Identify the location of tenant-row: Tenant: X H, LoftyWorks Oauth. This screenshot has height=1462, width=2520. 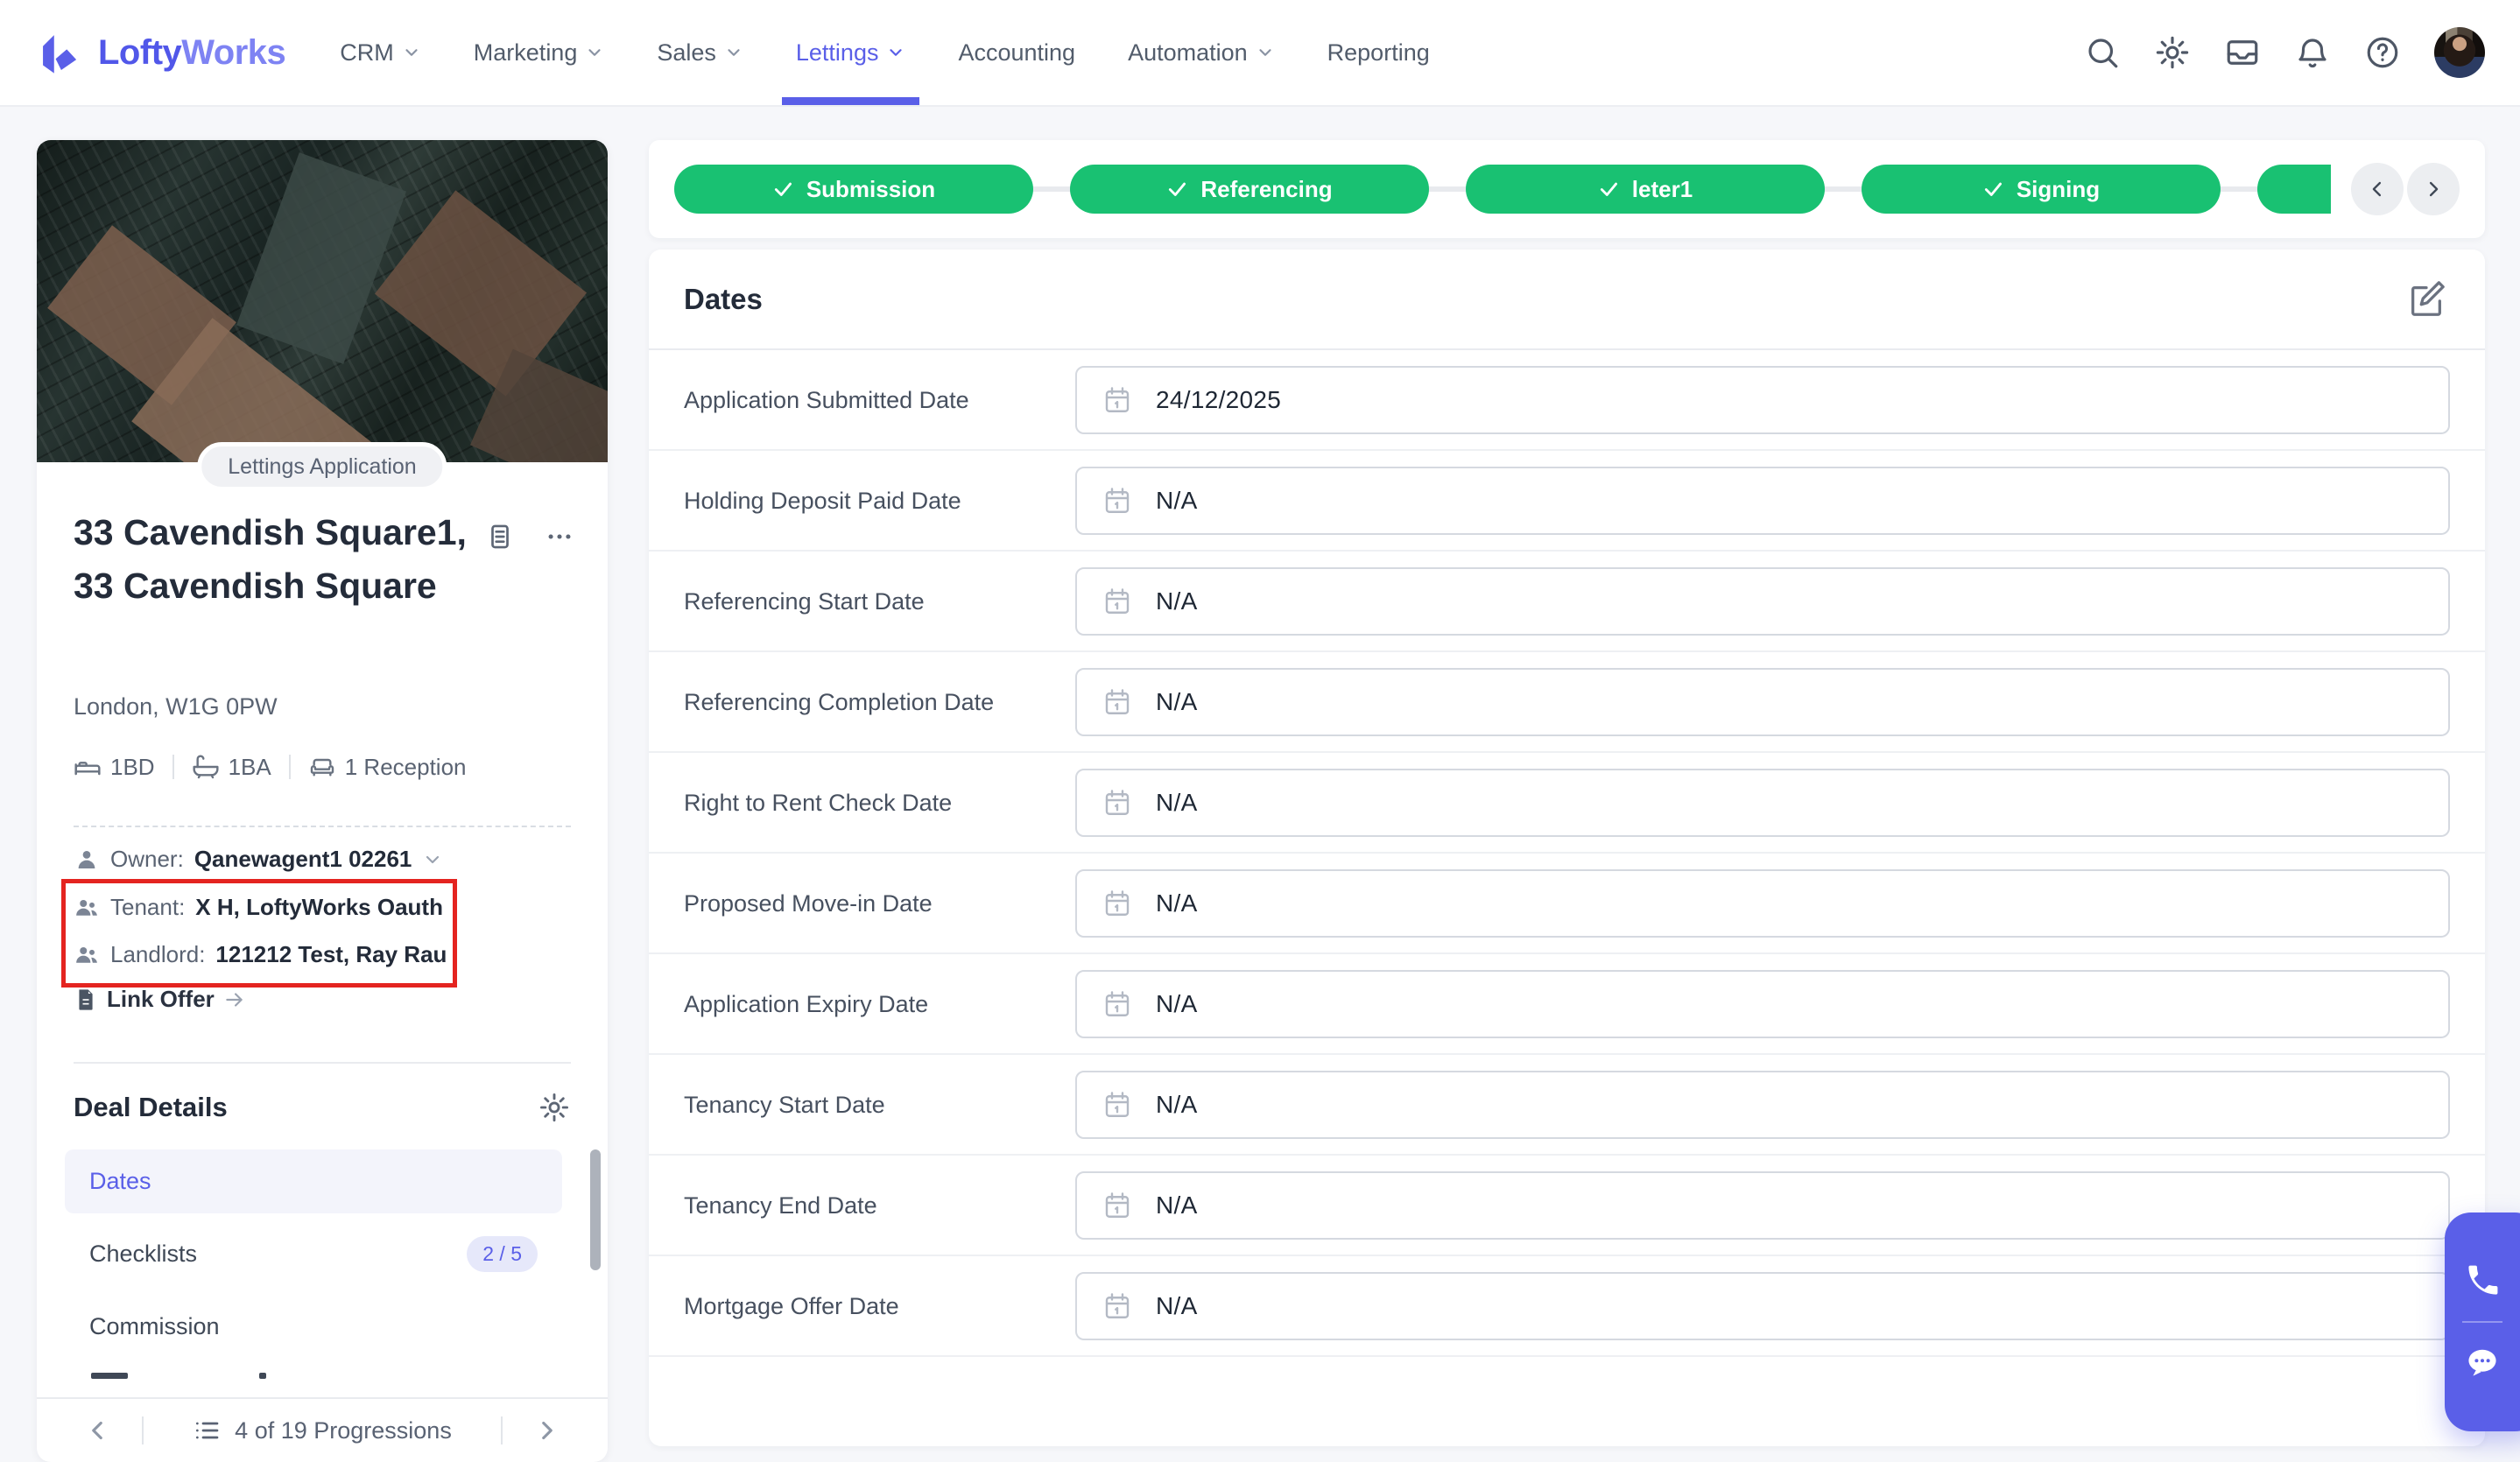
(258, 908).